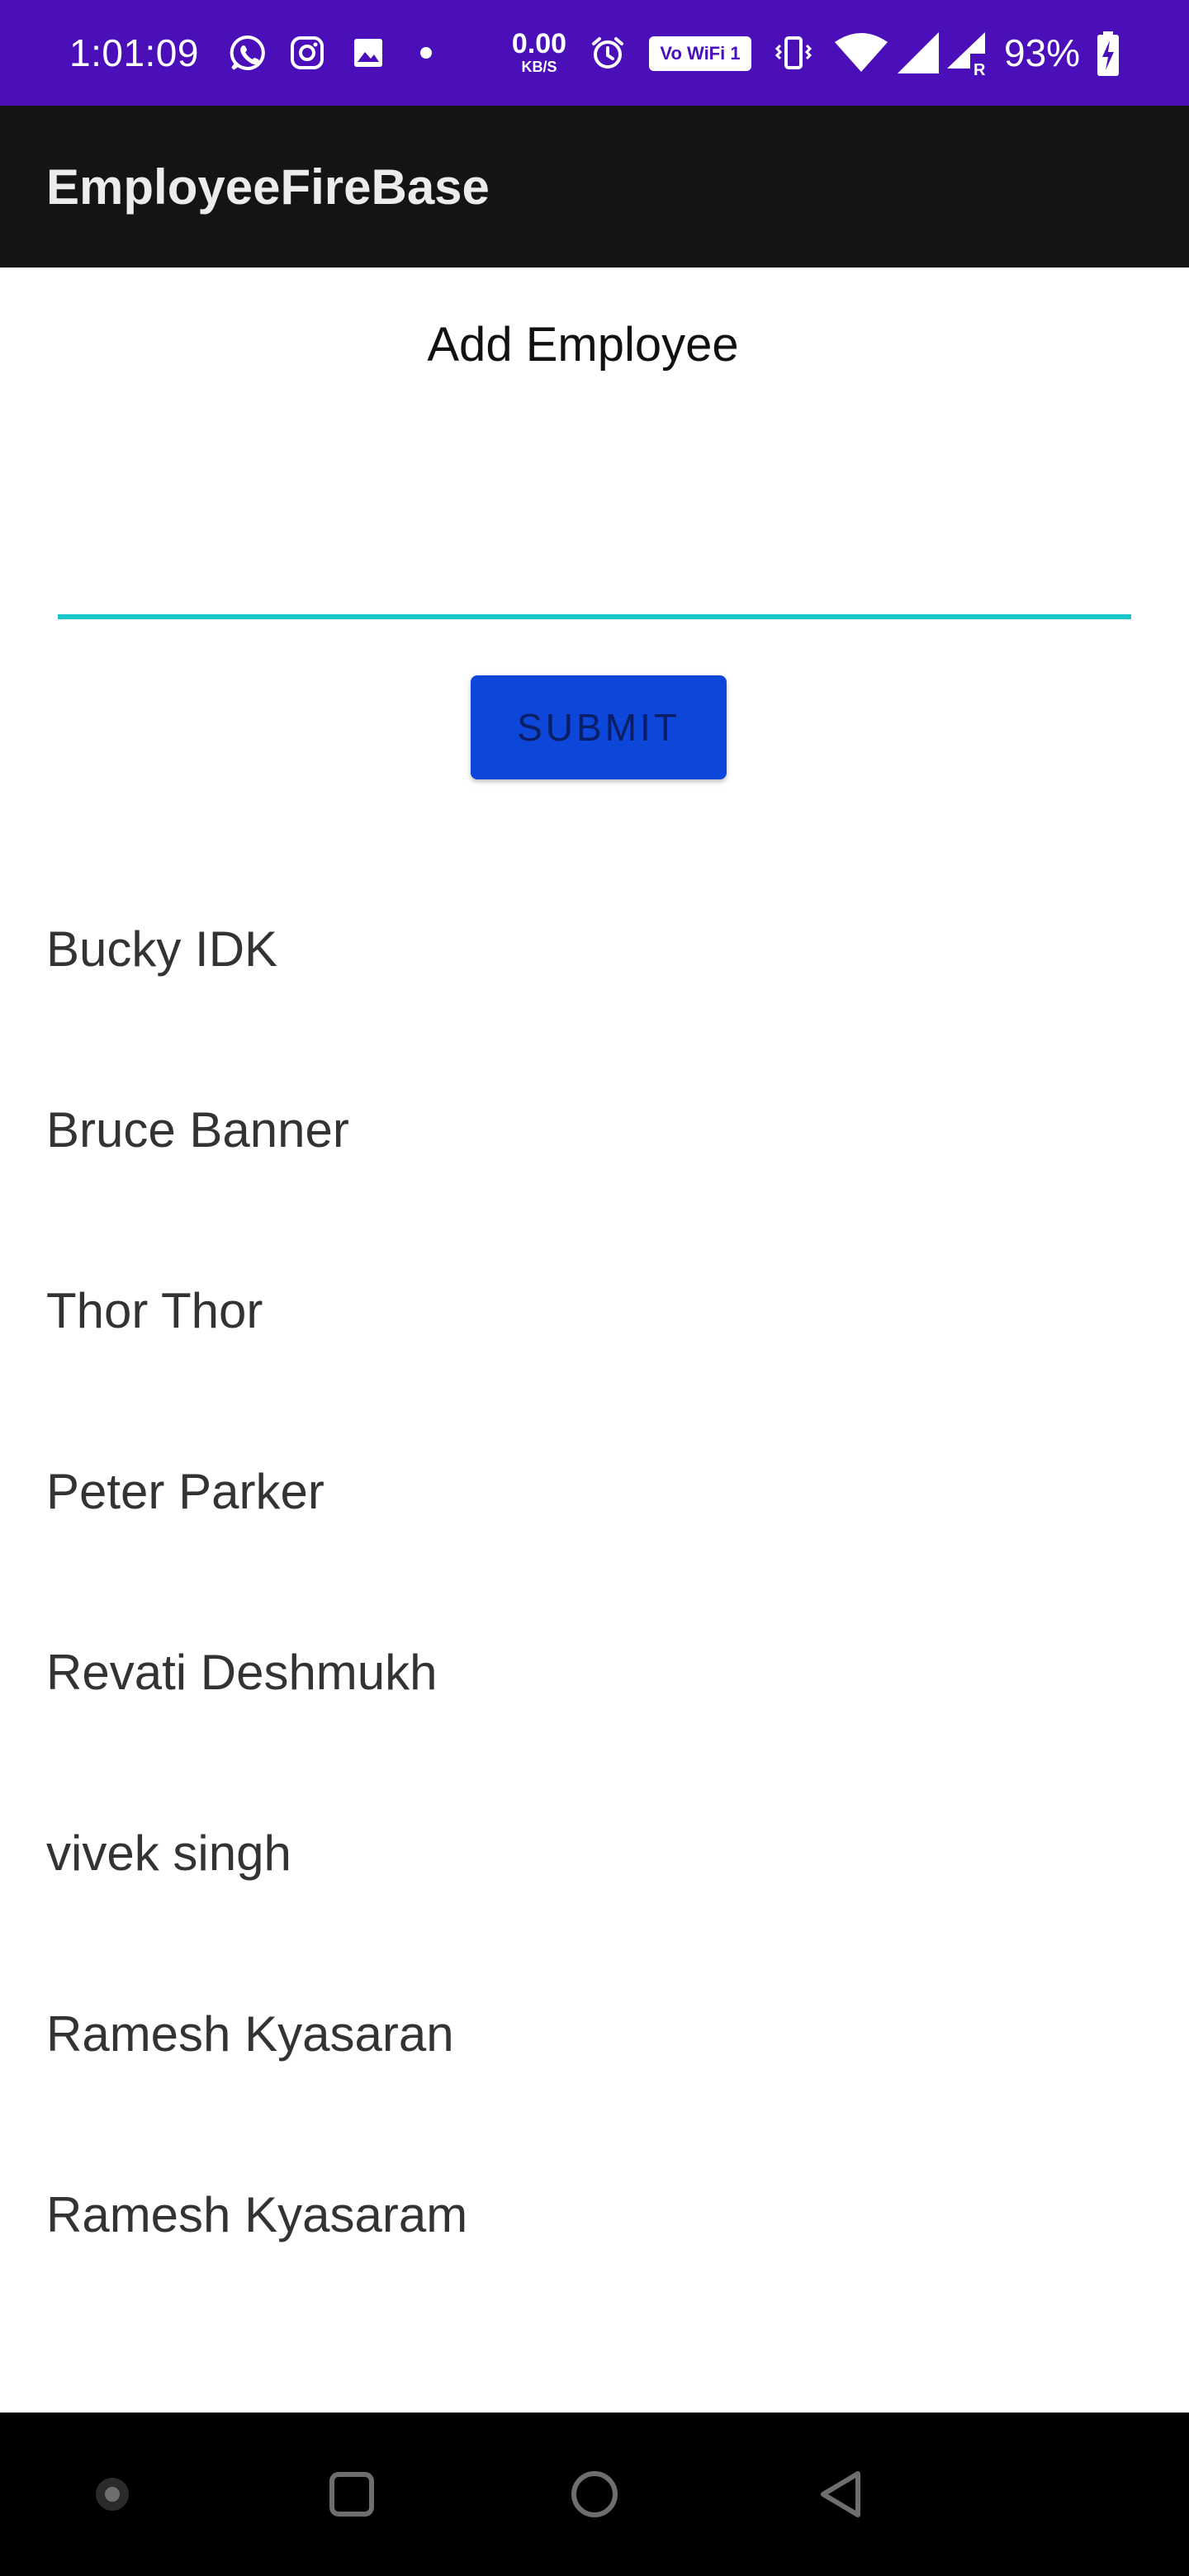 This screenshot has height=2576, width=1189. What do you see at coordinates (594, 2214) in the screenshot?
I see `employee-list-item: Ramesh Kyasaram` at bounding box center [594, 2214].